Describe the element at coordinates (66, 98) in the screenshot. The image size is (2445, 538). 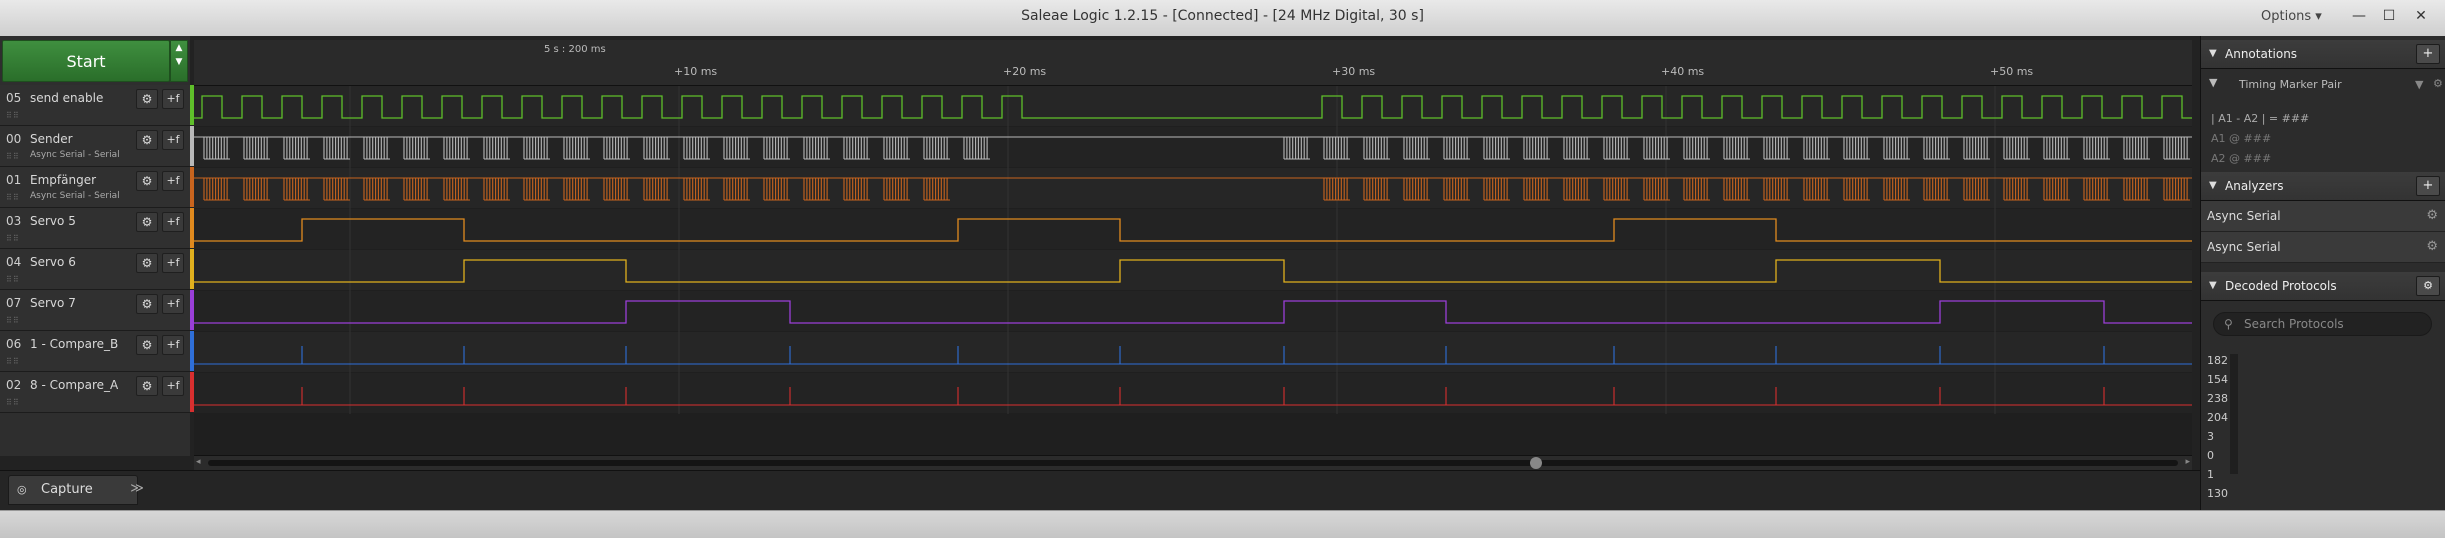
I see `channel-name: send enable` at that location.